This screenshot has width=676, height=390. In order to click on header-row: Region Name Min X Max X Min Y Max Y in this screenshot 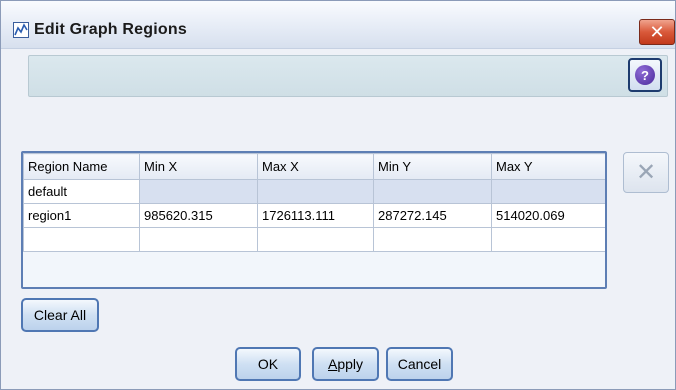, I will do `click(314, 166)`.